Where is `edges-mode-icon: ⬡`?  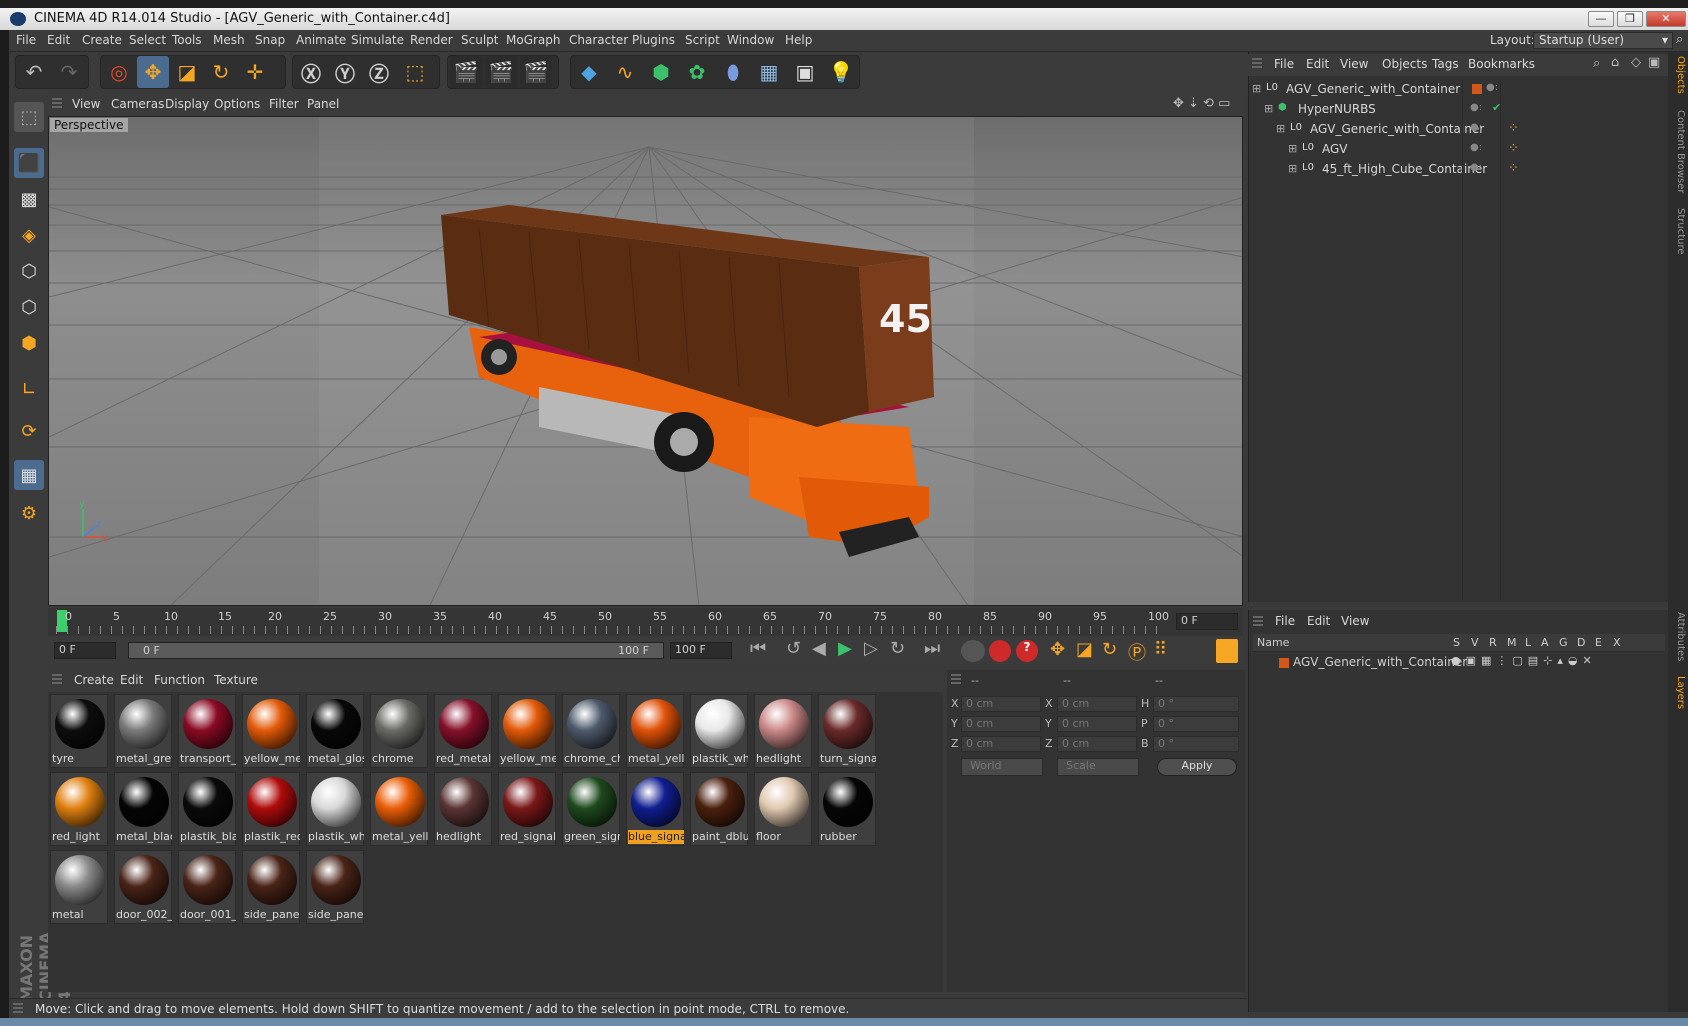 edges-mode-icon: ⬡ is located at coordinates (29, 307).